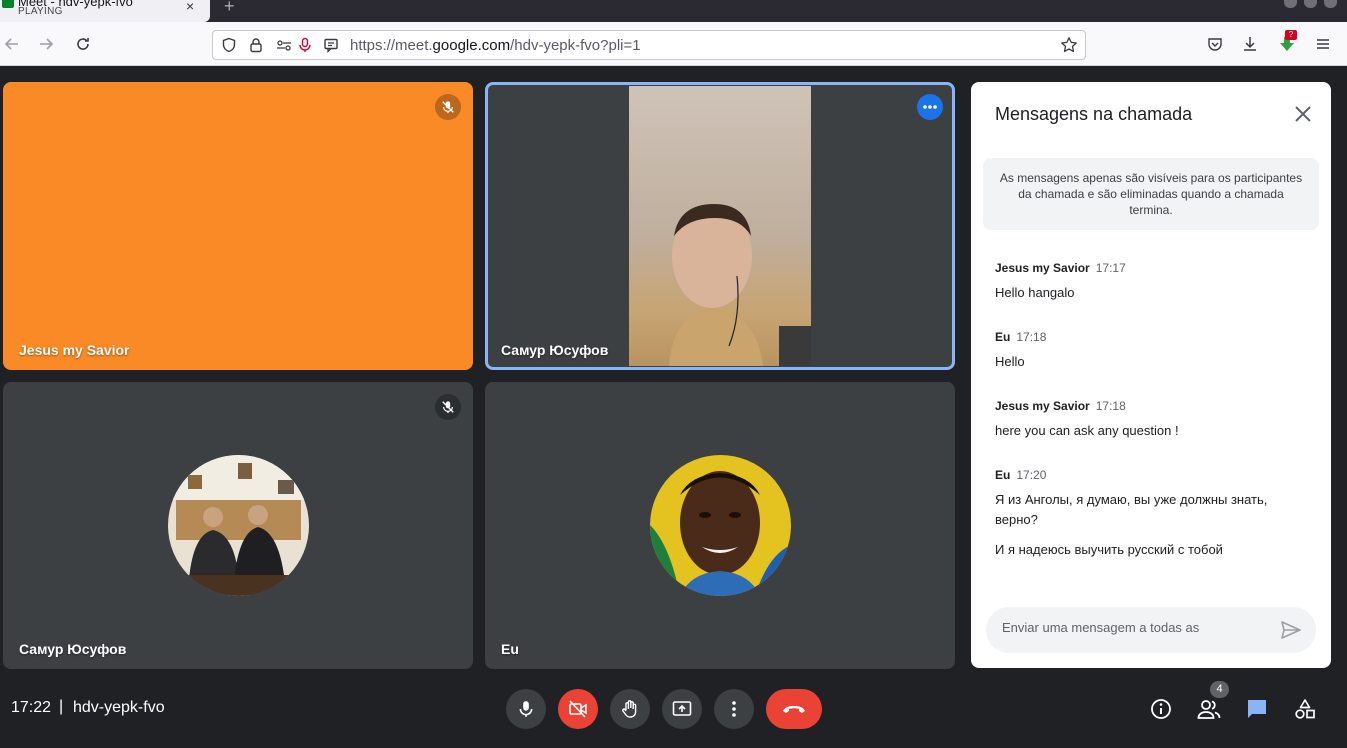 The image size is (1347, 748). I want to click on tab-playing-label: PLAYING, so click(40, 11).